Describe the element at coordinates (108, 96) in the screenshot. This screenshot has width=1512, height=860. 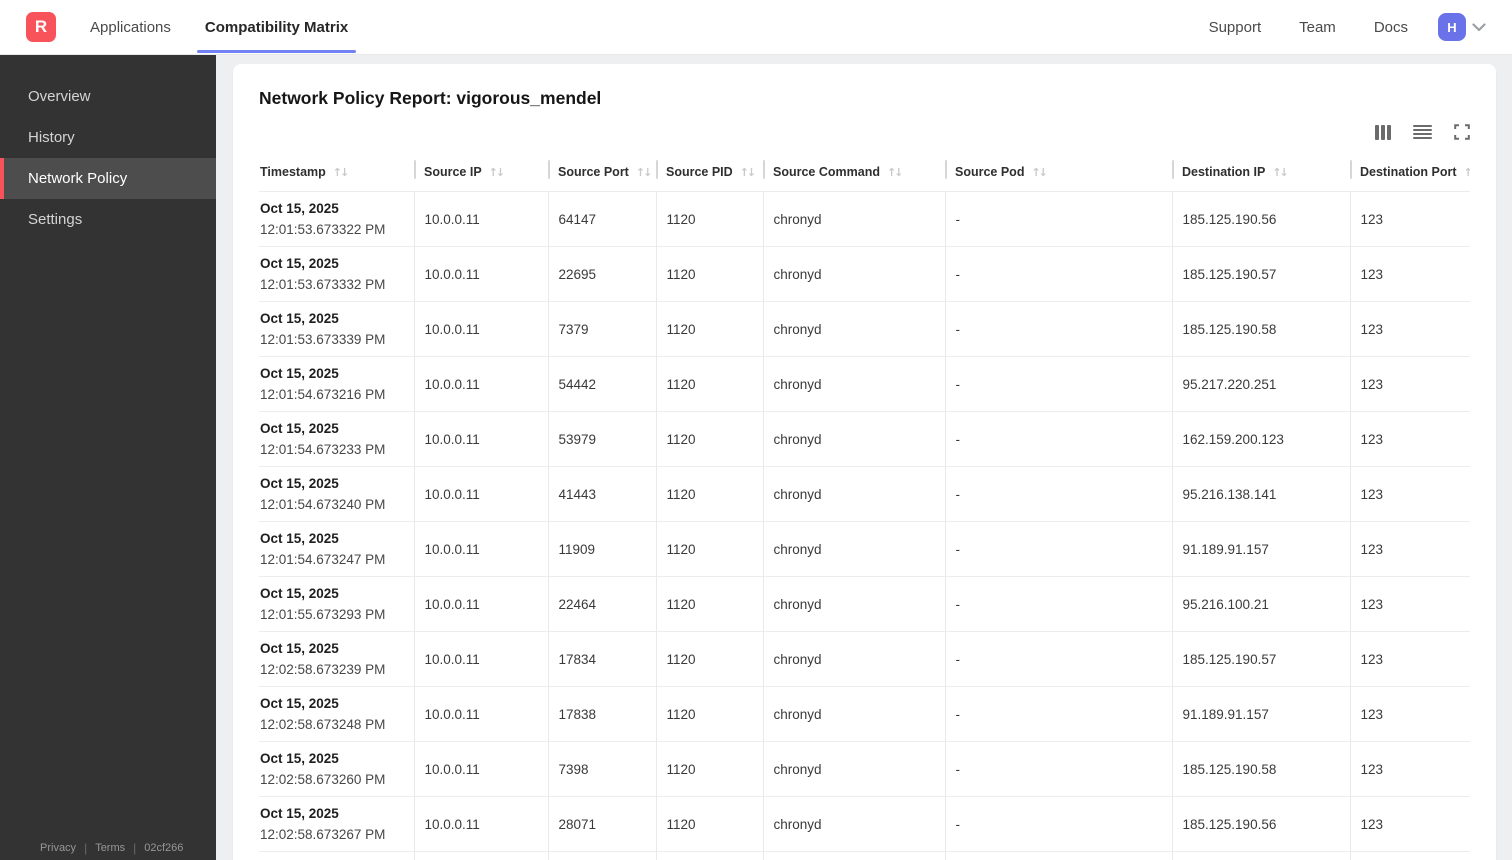
I see `sidebar-item-overview: Overview` at that location.